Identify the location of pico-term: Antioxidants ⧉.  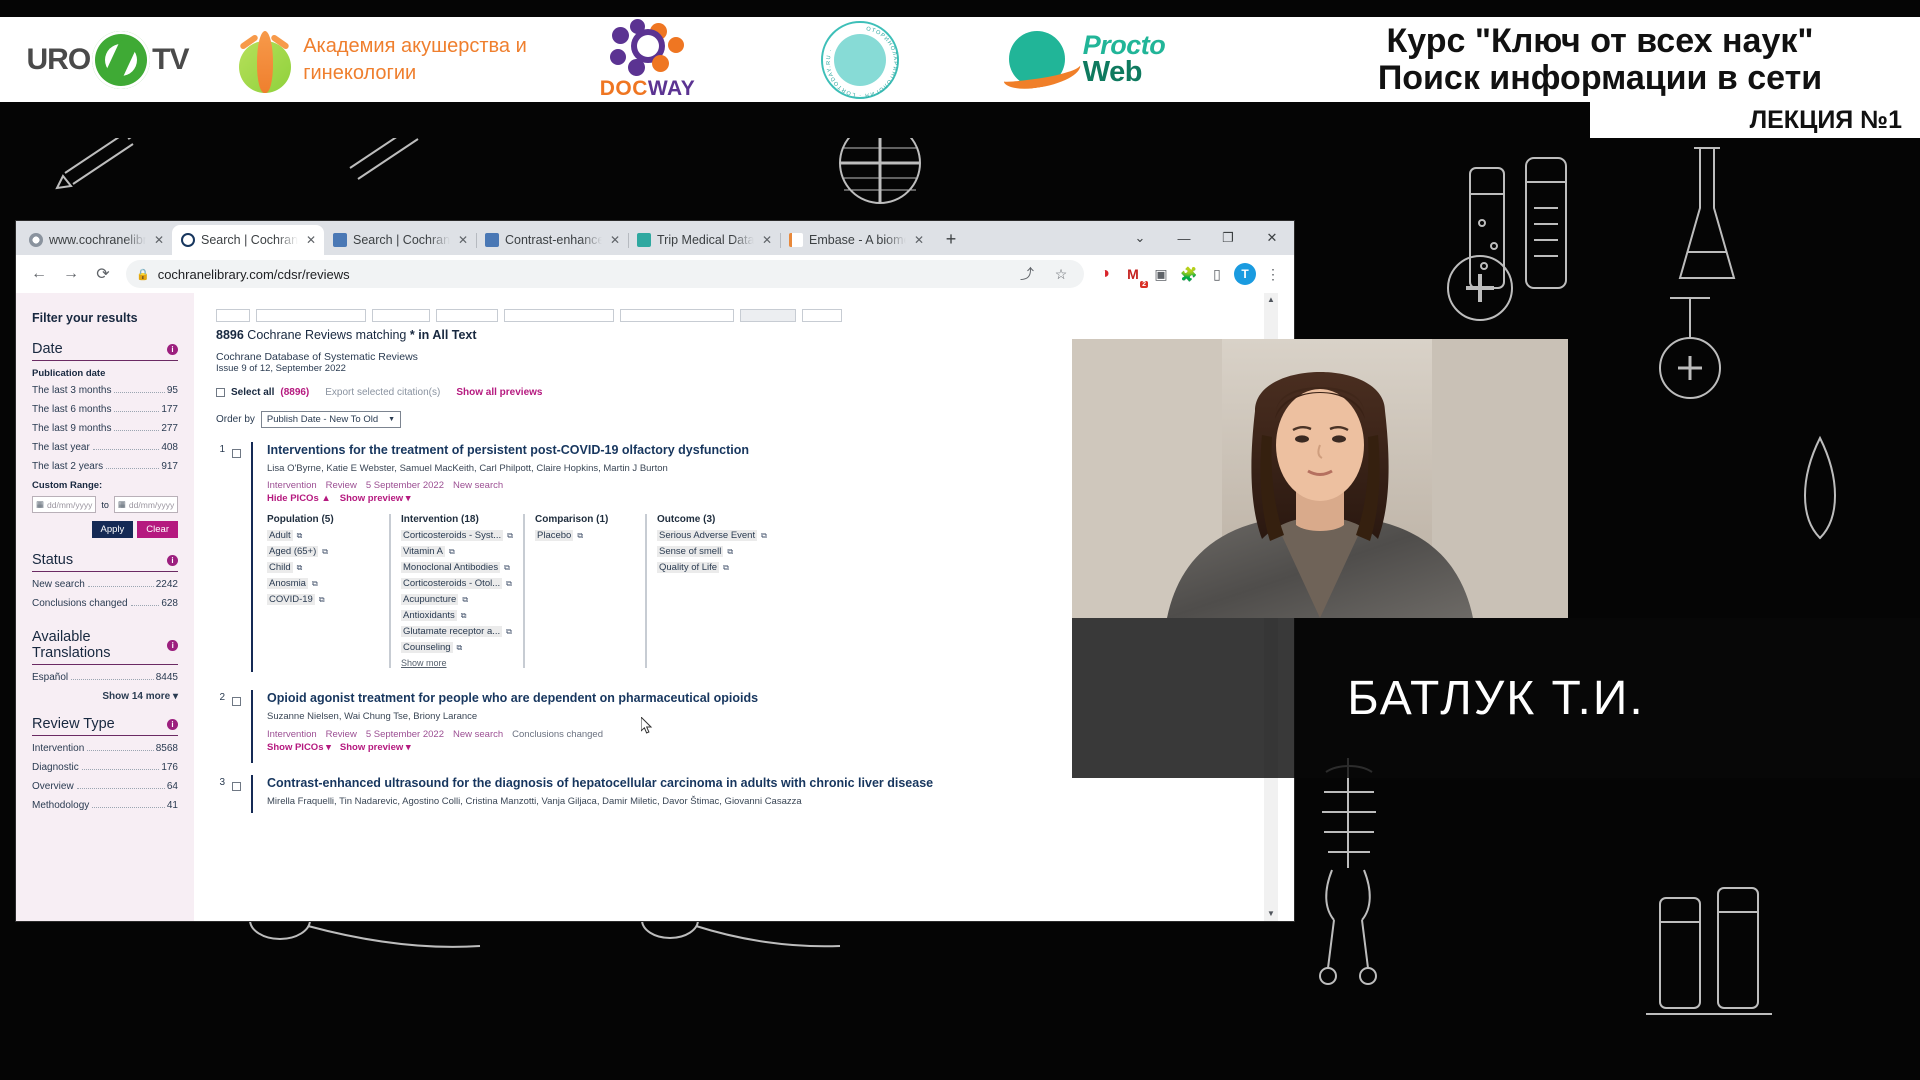
(460, 616).